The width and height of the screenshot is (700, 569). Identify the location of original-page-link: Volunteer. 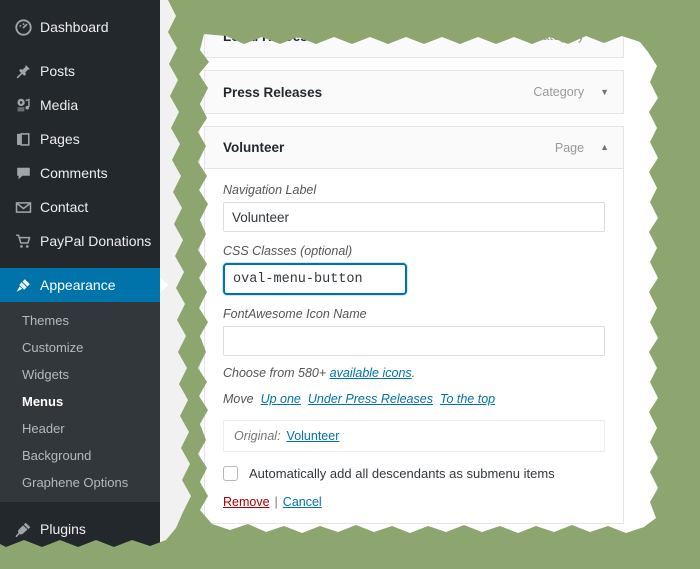
(313, 436).